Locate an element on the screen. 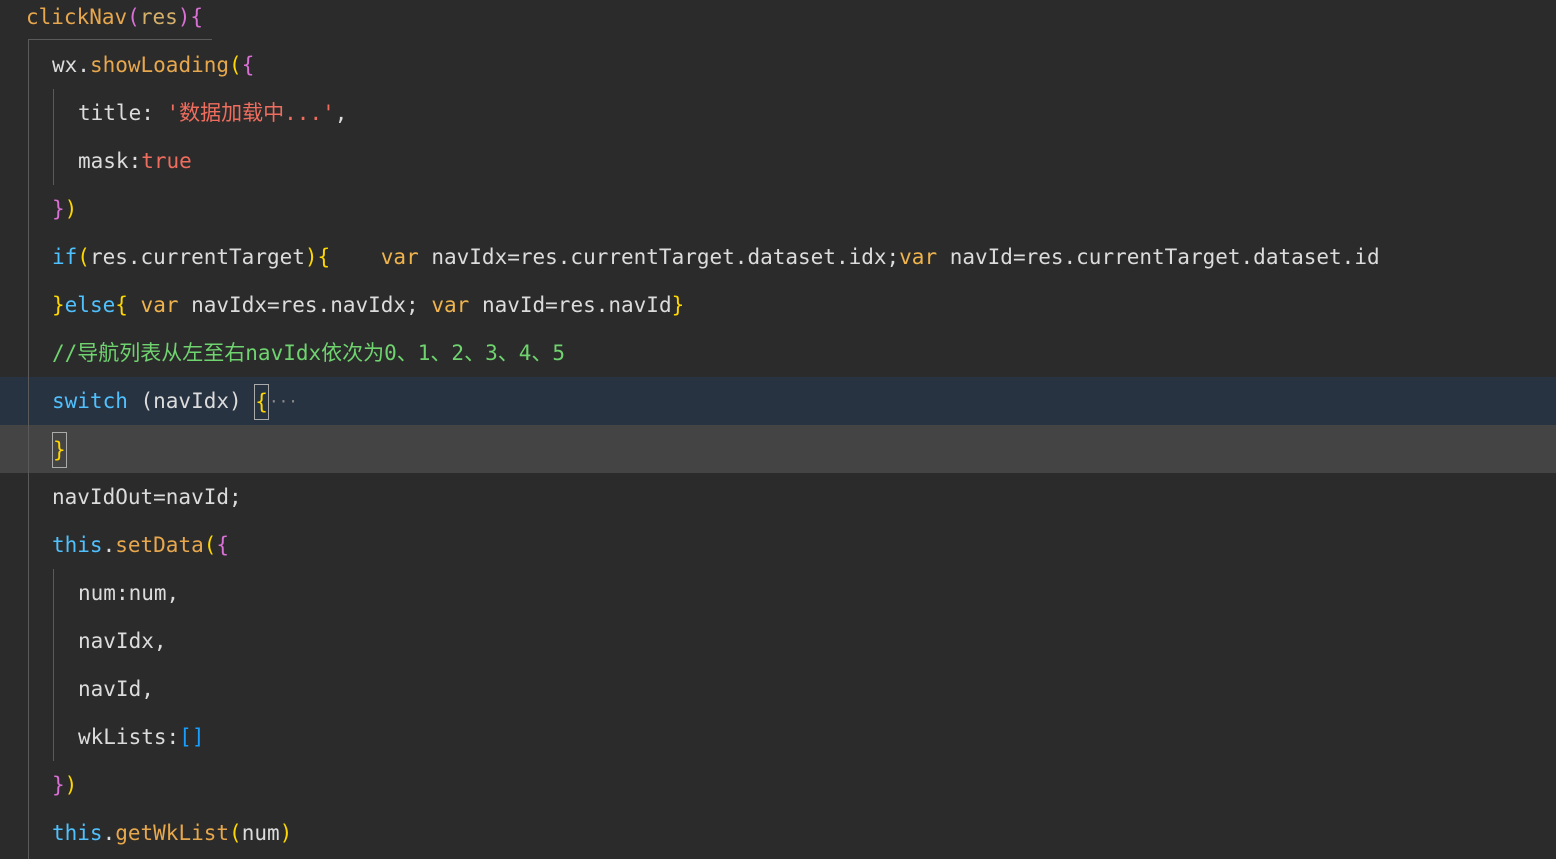 Image resolution: width=1556 pixels, height=859 pixels. code-line: clickNav(res){ is located at coordinates (778, 20).